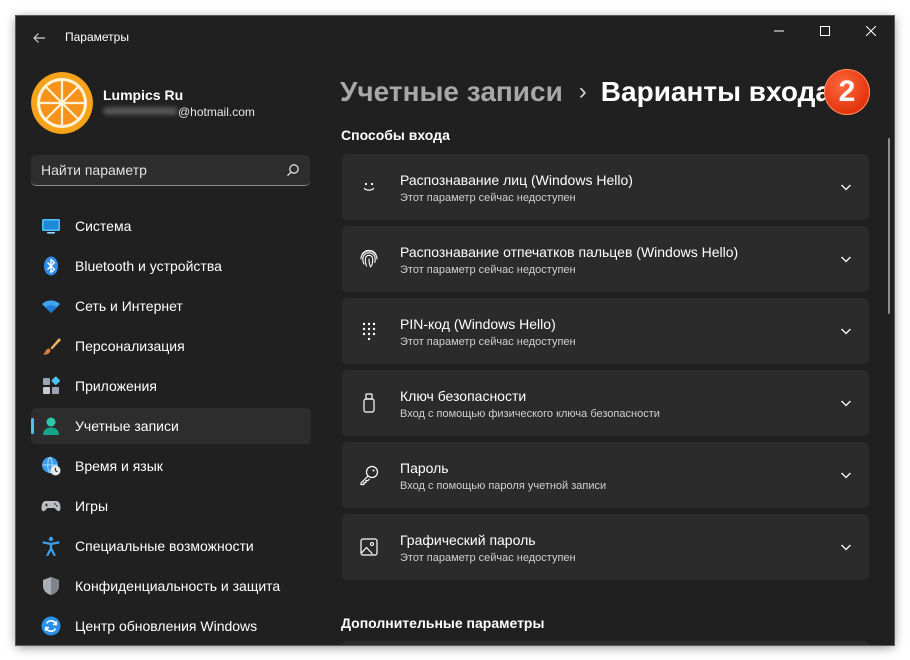 This screenshot has height=660, width=910. Describe the element at coordinates (51, 306) in the screenshot. I see `wifi-icon` at that location.